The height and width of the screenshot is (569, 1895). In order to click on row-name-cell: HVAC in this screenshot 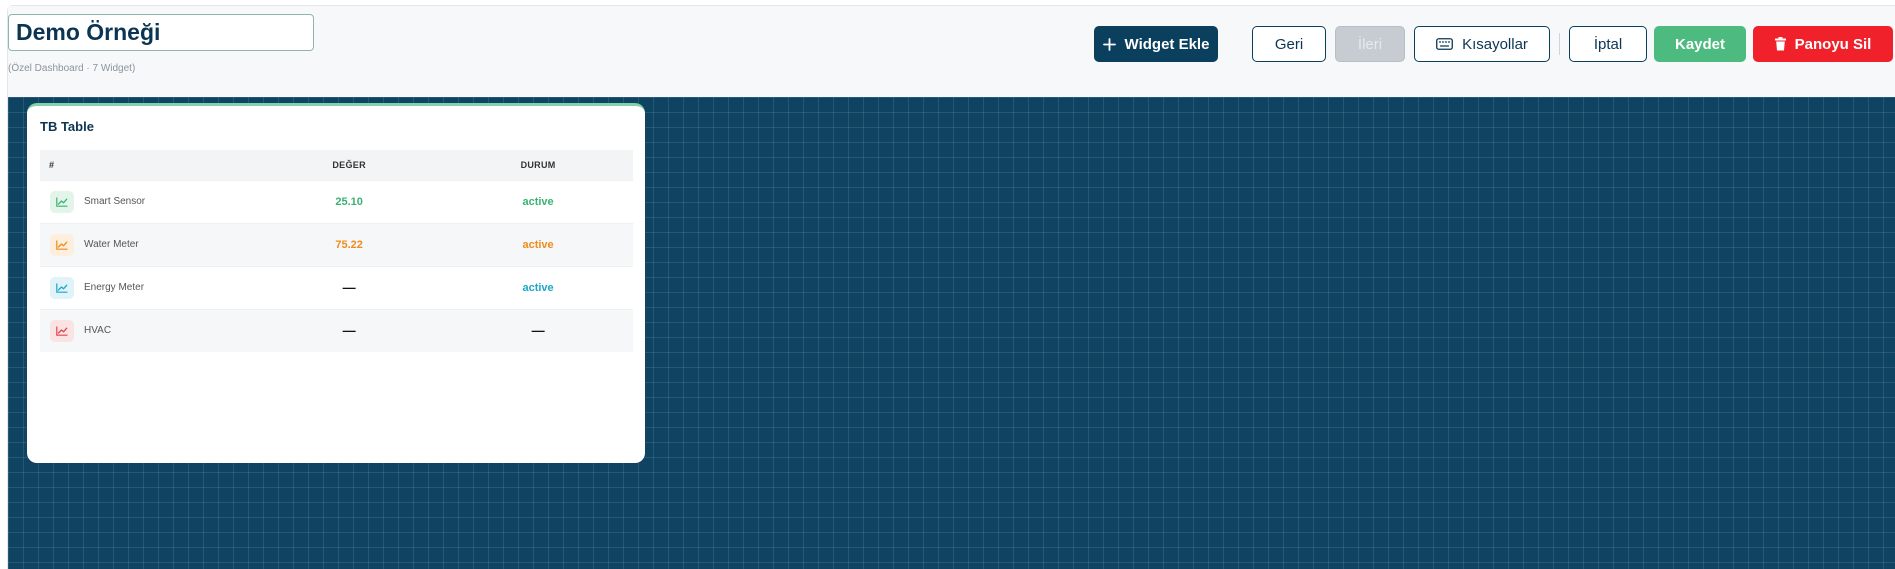, I will do `click(93, 330)`.